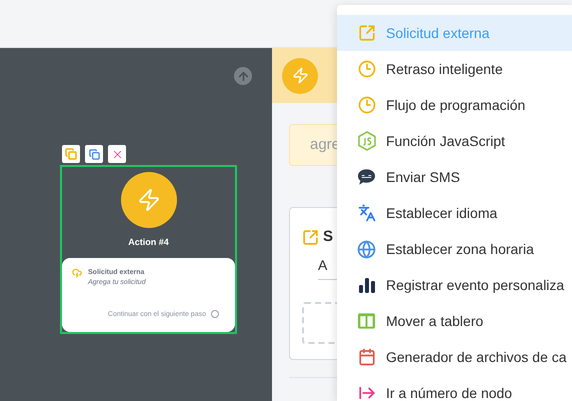 Image resolution: width=572 pixels, height=401 pixels. Describe the element at coordinates (454, 105) in the screenshot. I see `menu-item: Flujo de programación` at that location.